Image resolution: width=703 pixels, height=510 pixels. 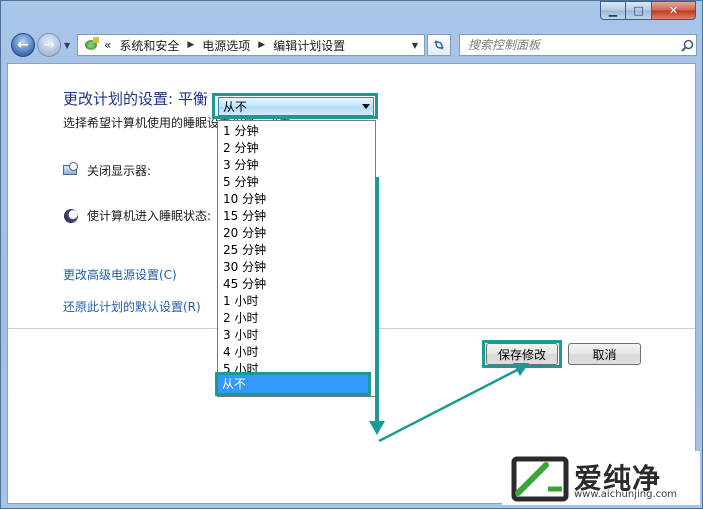 I want to click on minimize-button: ▁, so click(x=613, y=10).